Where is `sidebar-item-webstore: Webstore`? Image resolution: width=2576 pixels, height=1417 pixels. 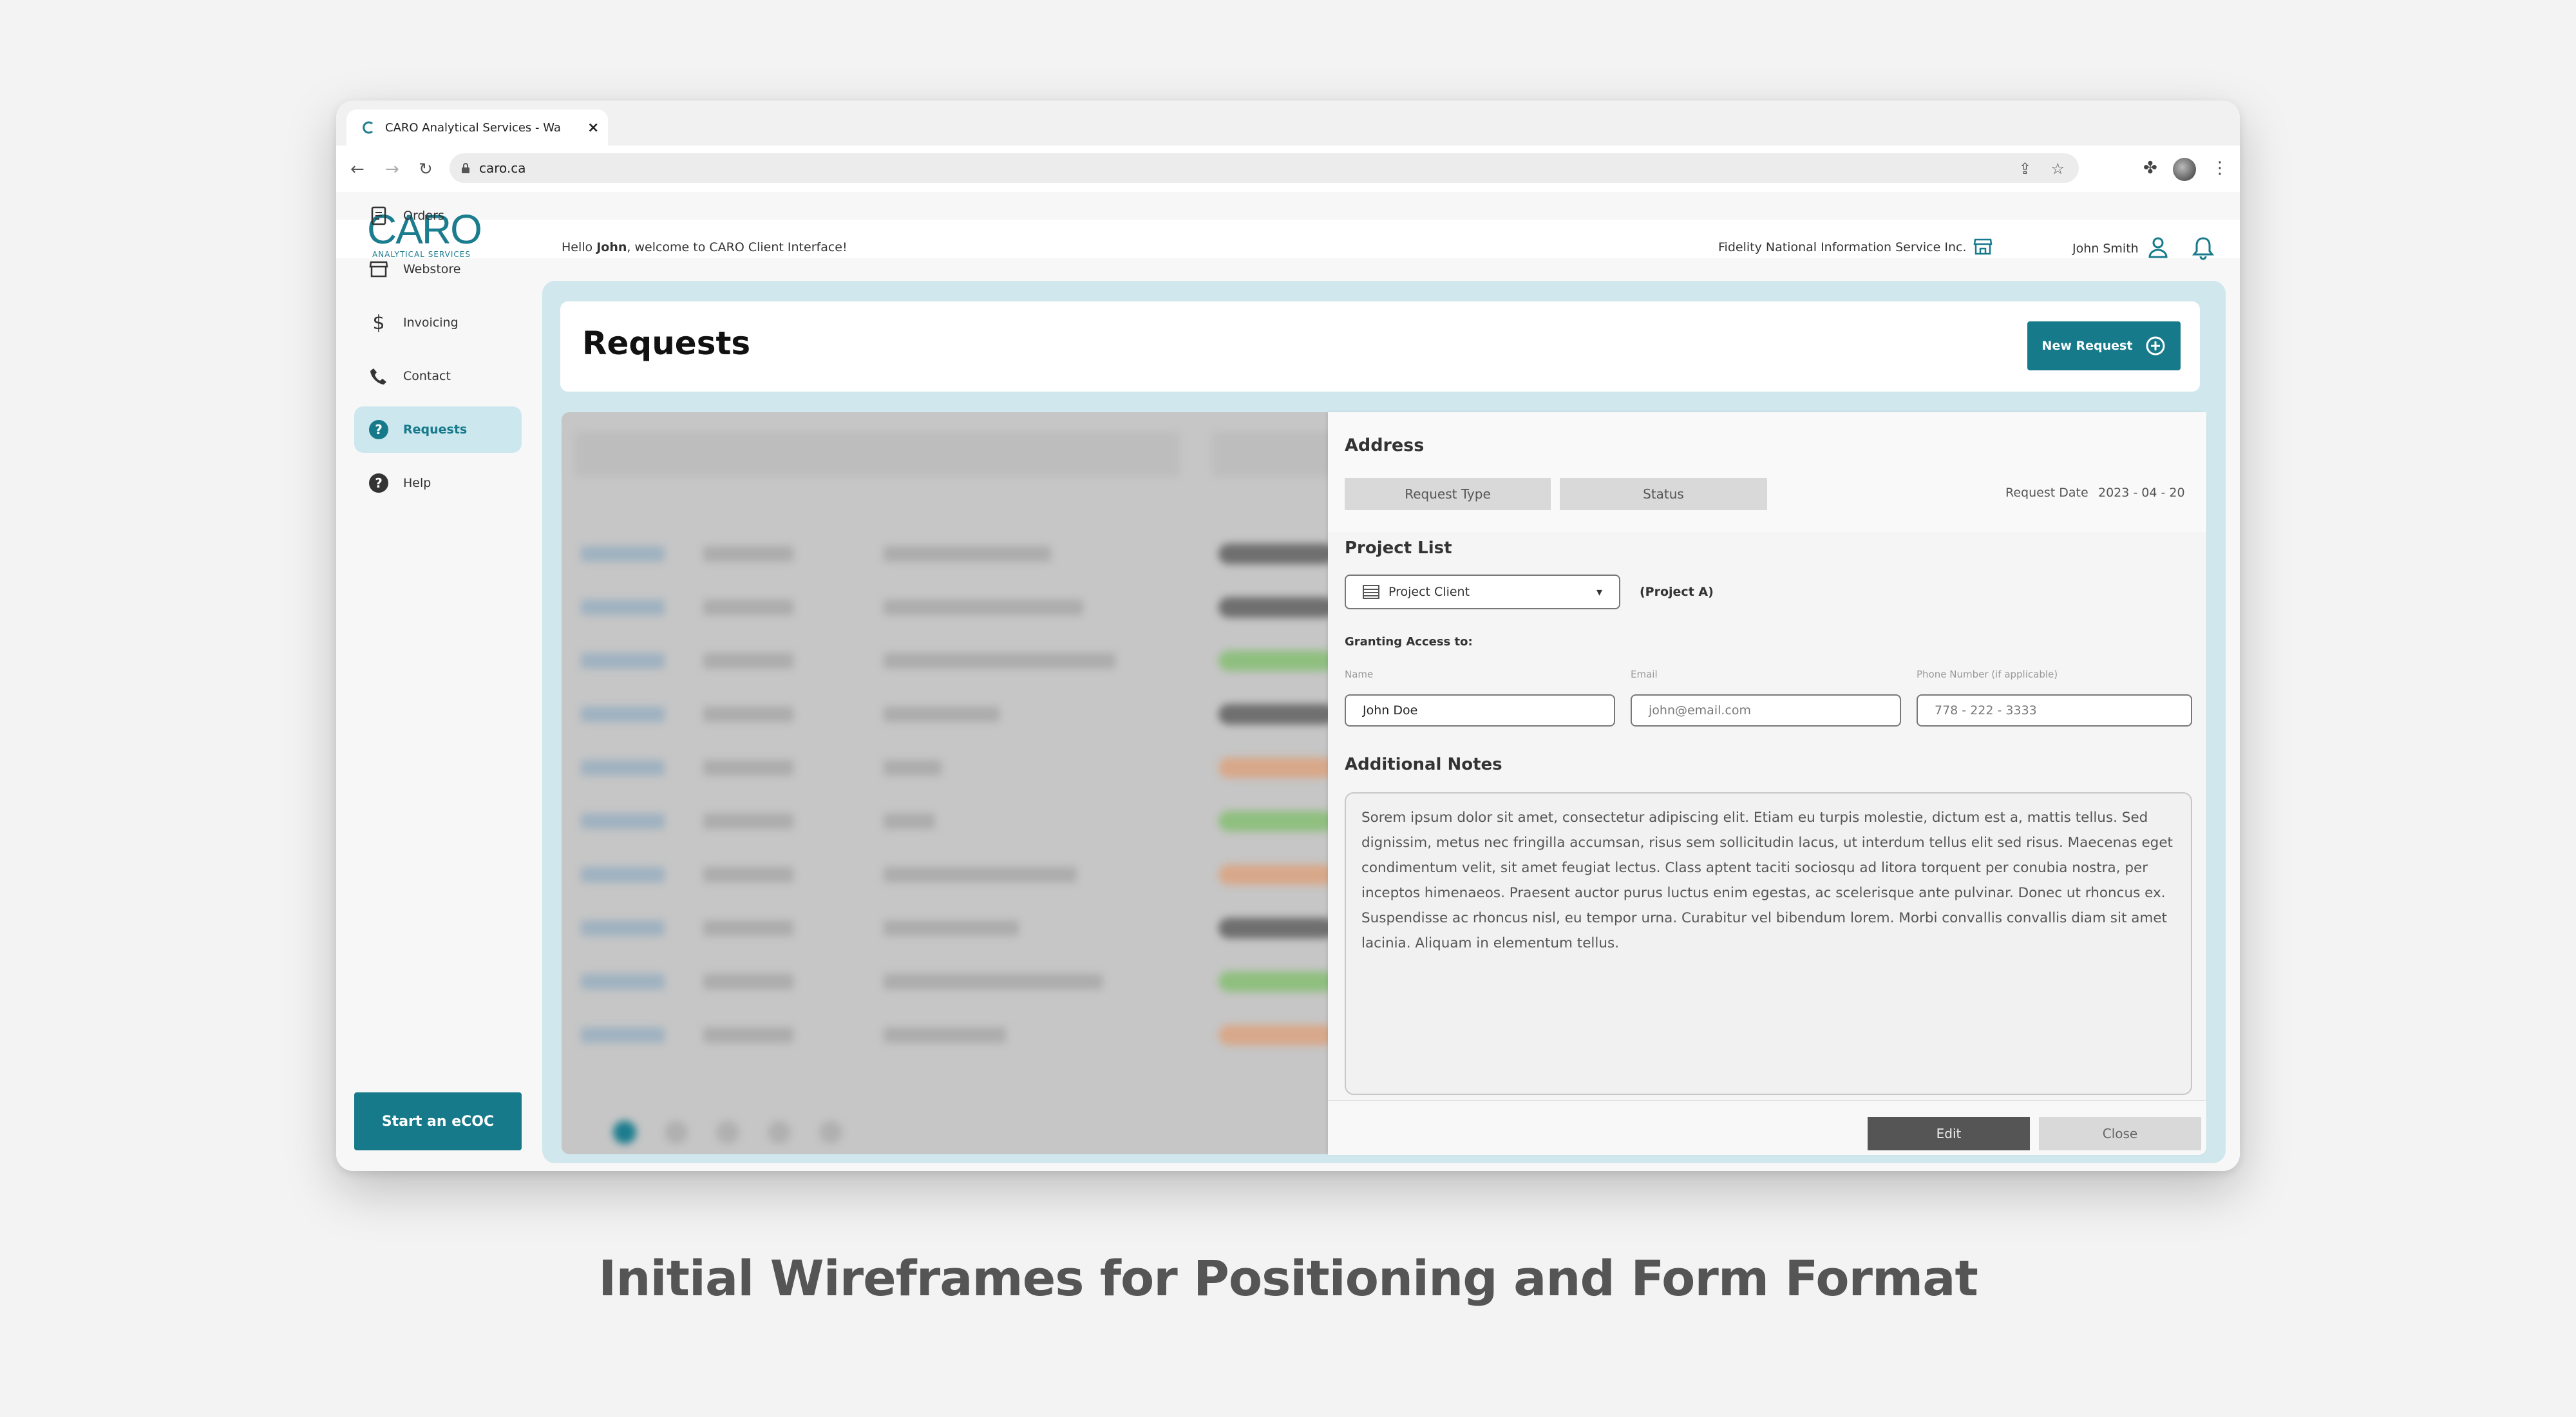 sidebar-item-webstore: Webstore is located at coordinates (438, 269).